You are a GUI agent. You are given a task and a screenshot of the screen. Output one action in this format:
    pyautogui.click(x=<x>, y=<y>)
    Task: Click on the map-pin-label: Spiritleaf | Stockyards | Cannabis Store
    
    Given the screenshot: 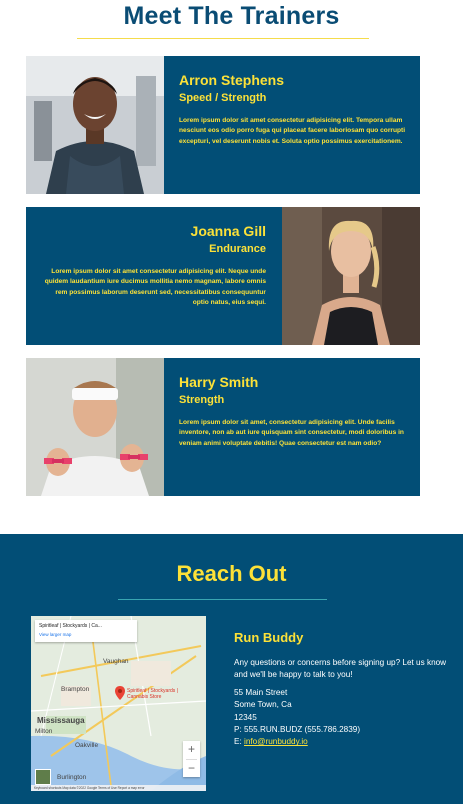 What is the action you would take?
    pyautogui.click(x=152, y=694)
    